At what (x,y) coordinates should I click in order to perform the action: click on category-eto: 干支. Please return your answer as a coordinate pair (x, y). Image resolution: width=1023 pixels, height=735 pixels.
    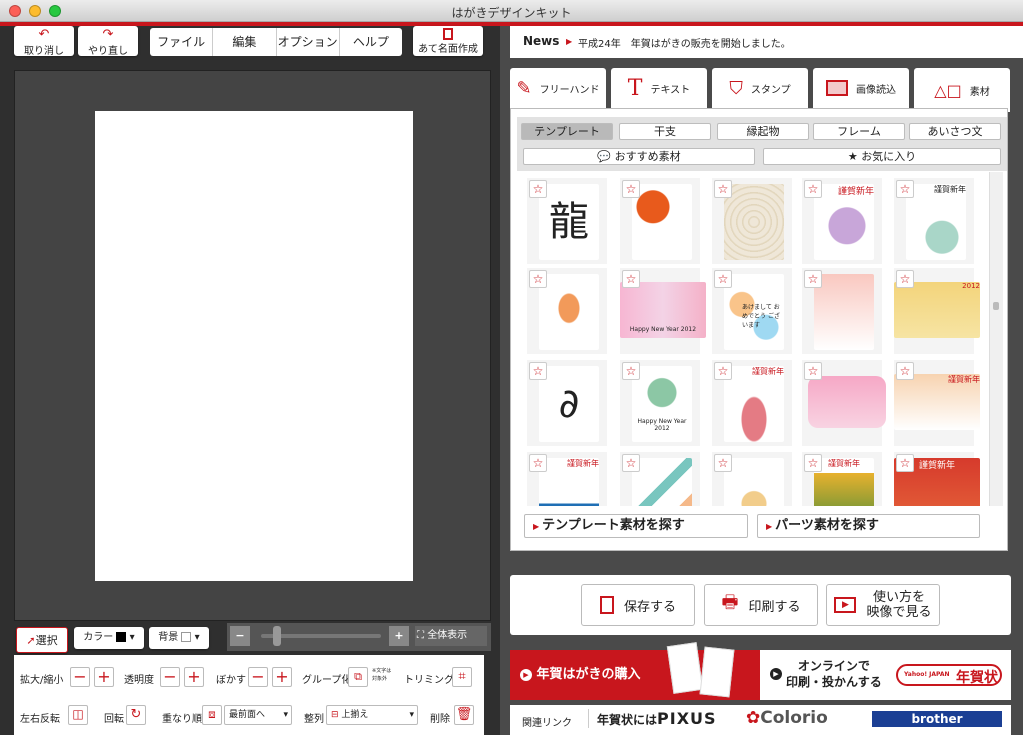
    Looking at the image, I should click on (665, 131).